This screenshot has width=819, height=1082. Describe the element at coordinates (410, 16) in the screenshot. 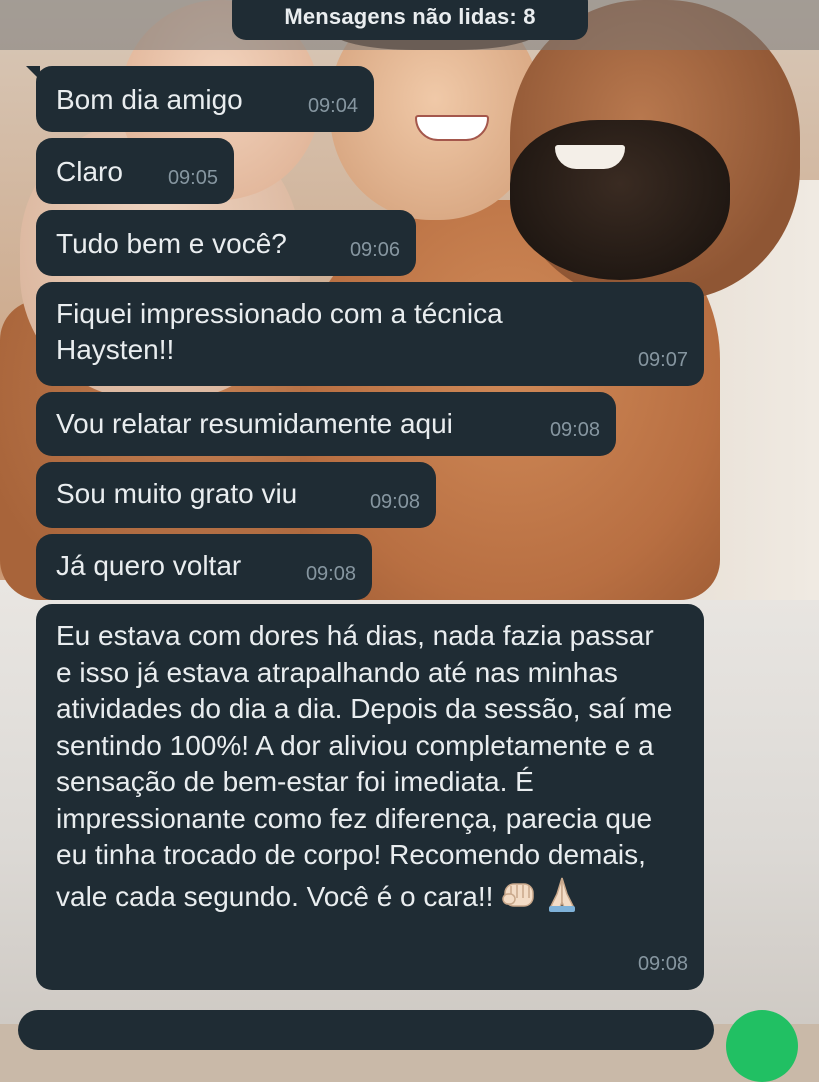

I see `unread-messages-label: Mensagens não lidas: 8` at that location.